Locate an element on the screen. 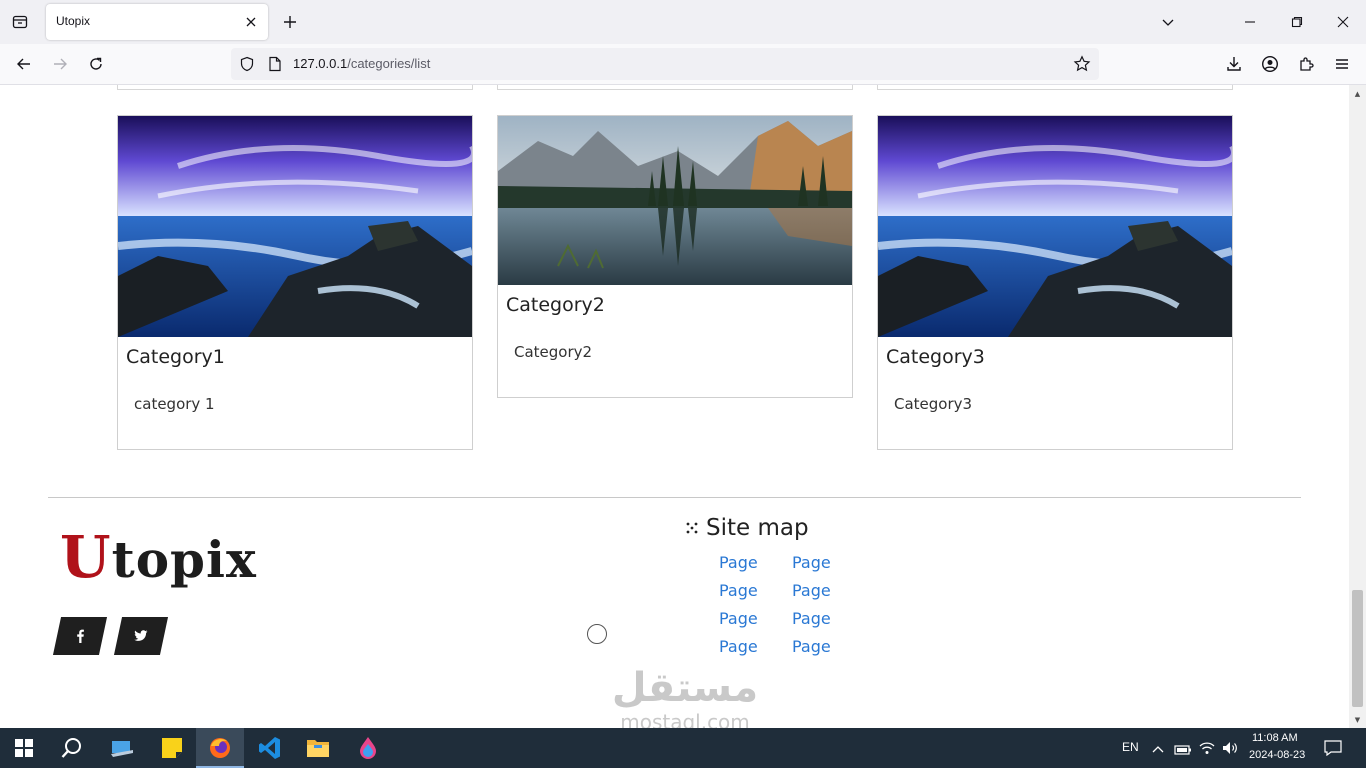 The height and width of the screenshot is (768, 1366). sitemap-title: Site map is located at coordinates (757, 528).